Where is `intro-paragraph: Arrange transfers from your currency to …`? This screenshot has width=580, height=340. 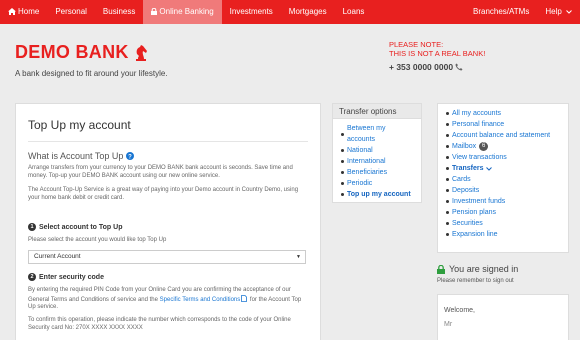 intro-paragraph: Arrange transfers from your currency to … is located at coordinates (160, 172).